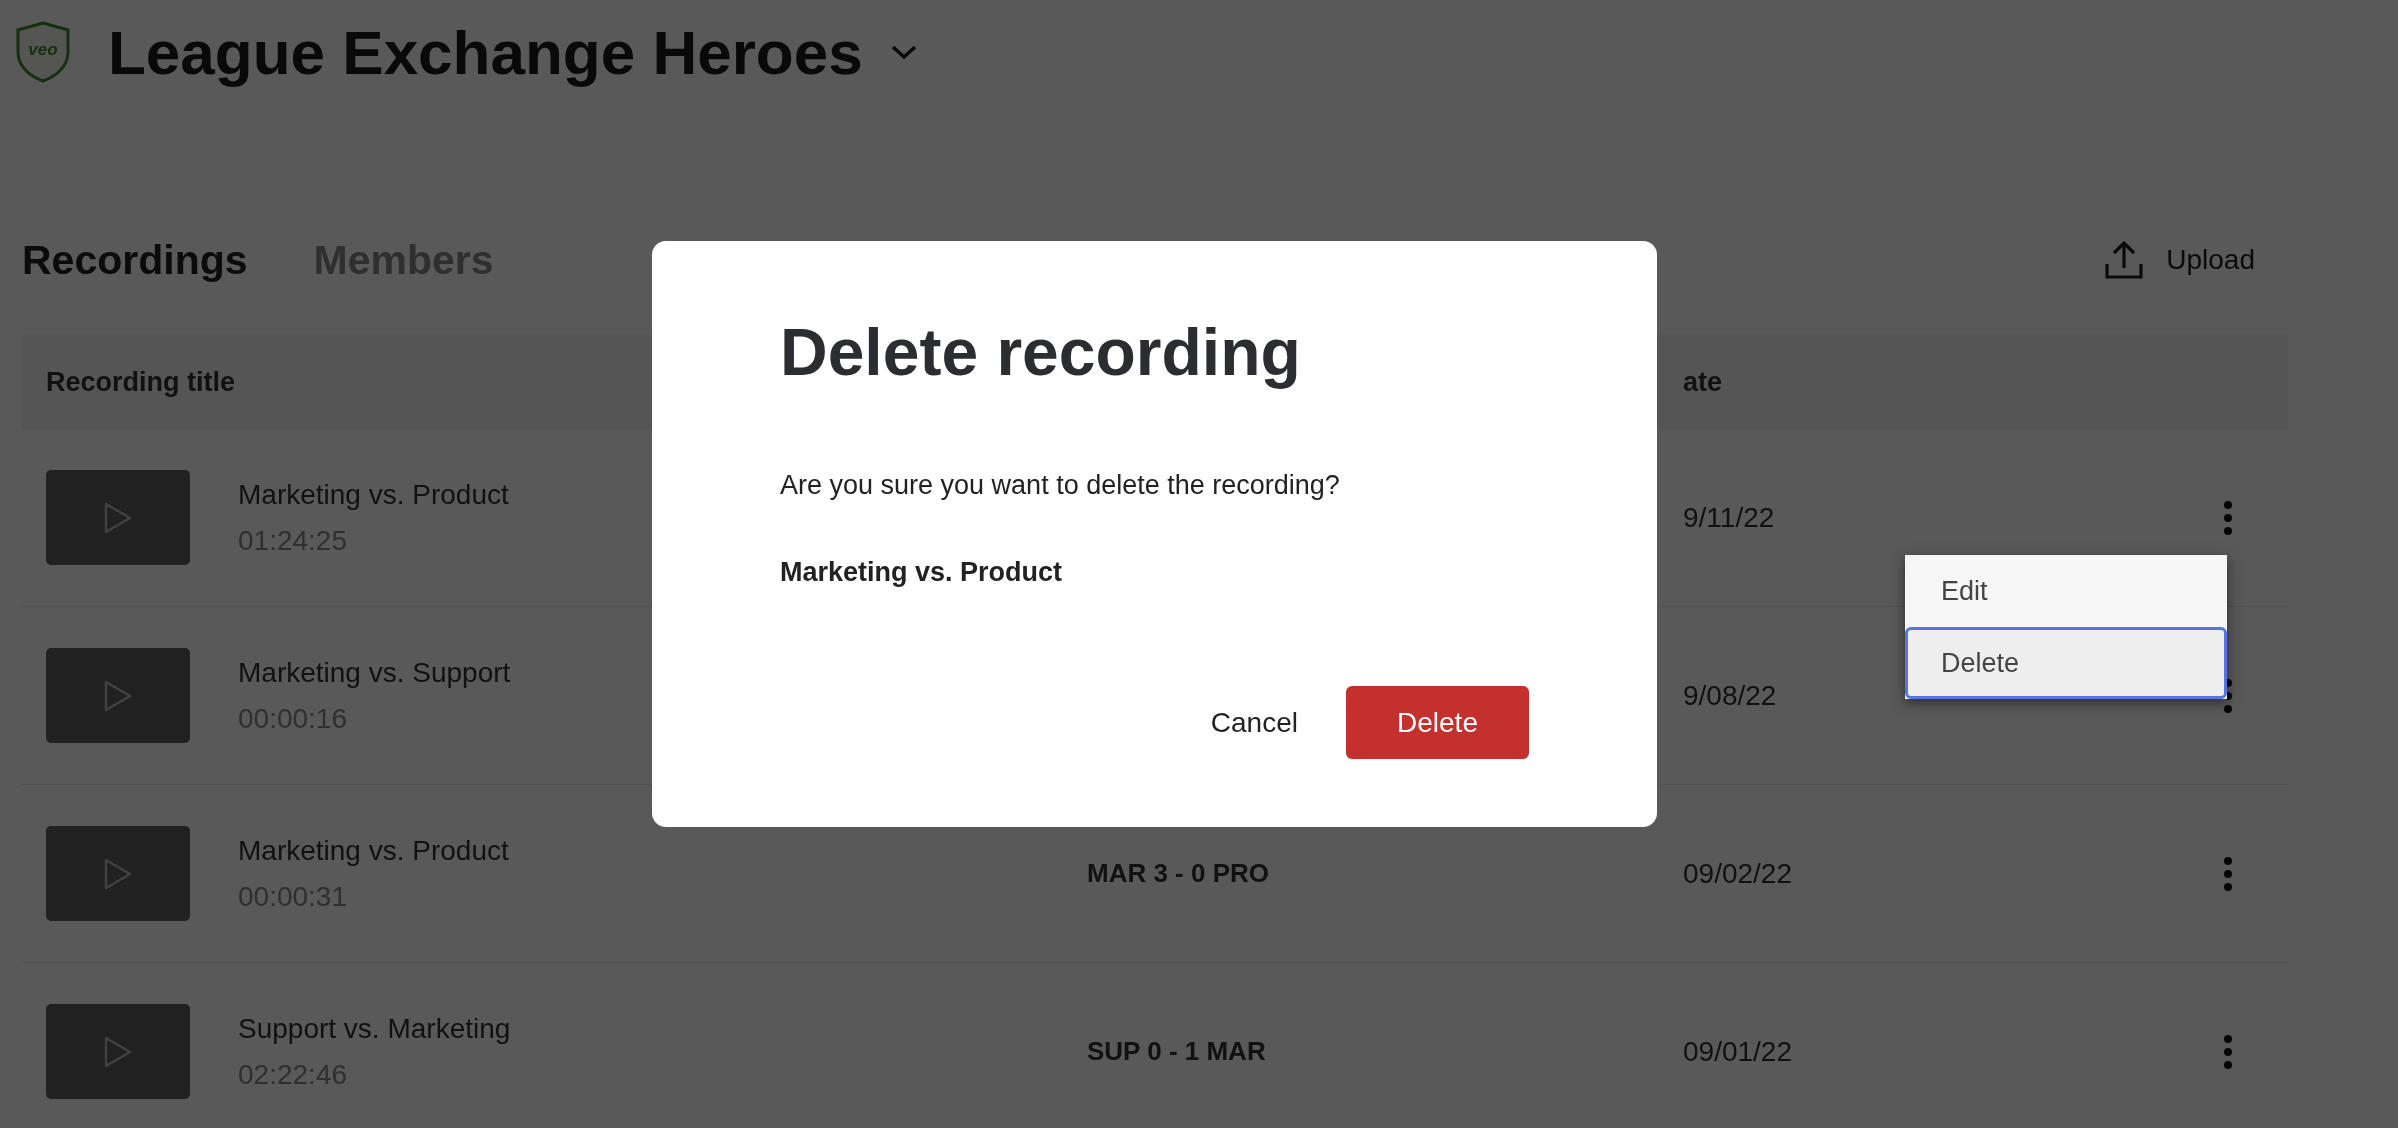  What do you see at coordinates (1737, 873) in the screenshot?
I see `recording-date: 09/02/22` at bounding box center [1737, 873].